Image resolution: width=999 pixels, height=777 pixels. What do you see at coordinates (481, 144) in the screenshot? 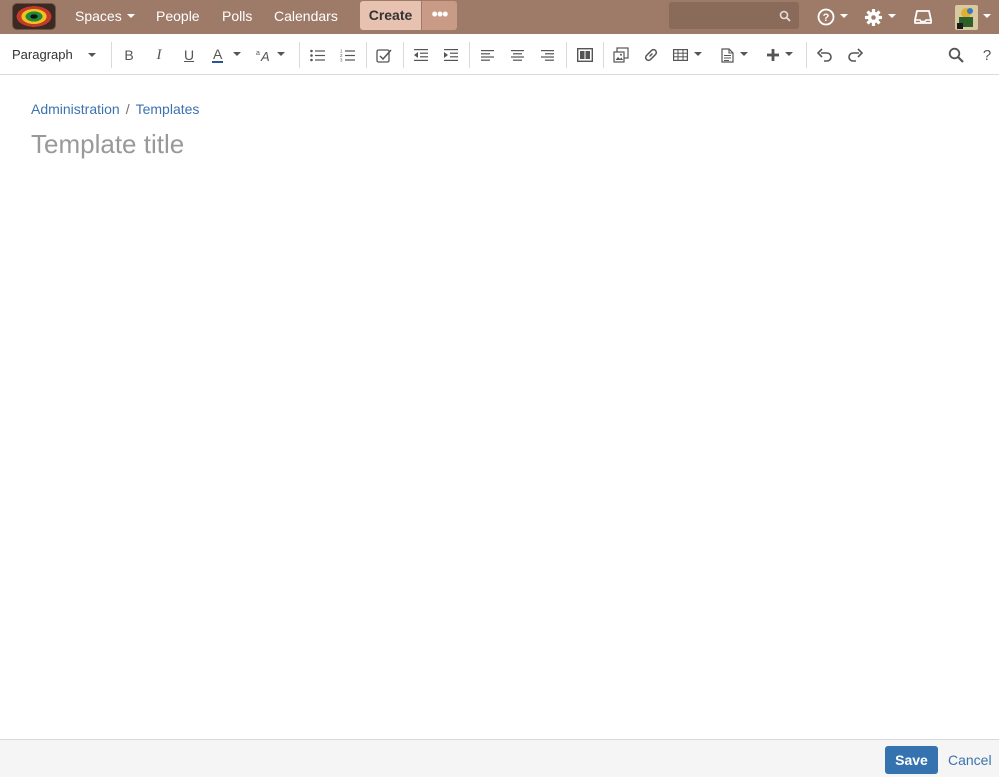
I see `template-title-input` at bounding box center [481, 144].